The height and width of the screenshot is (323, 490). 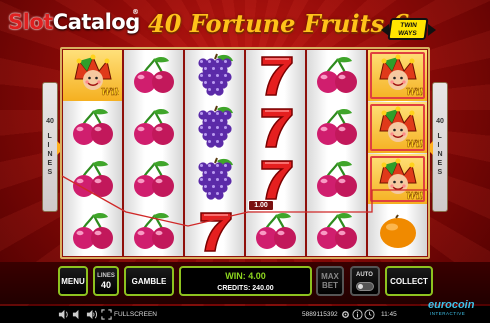 What do you see at coordinates (365, 281) in the screenshot?
I see `auto-button` at bounding box center [365, 281].